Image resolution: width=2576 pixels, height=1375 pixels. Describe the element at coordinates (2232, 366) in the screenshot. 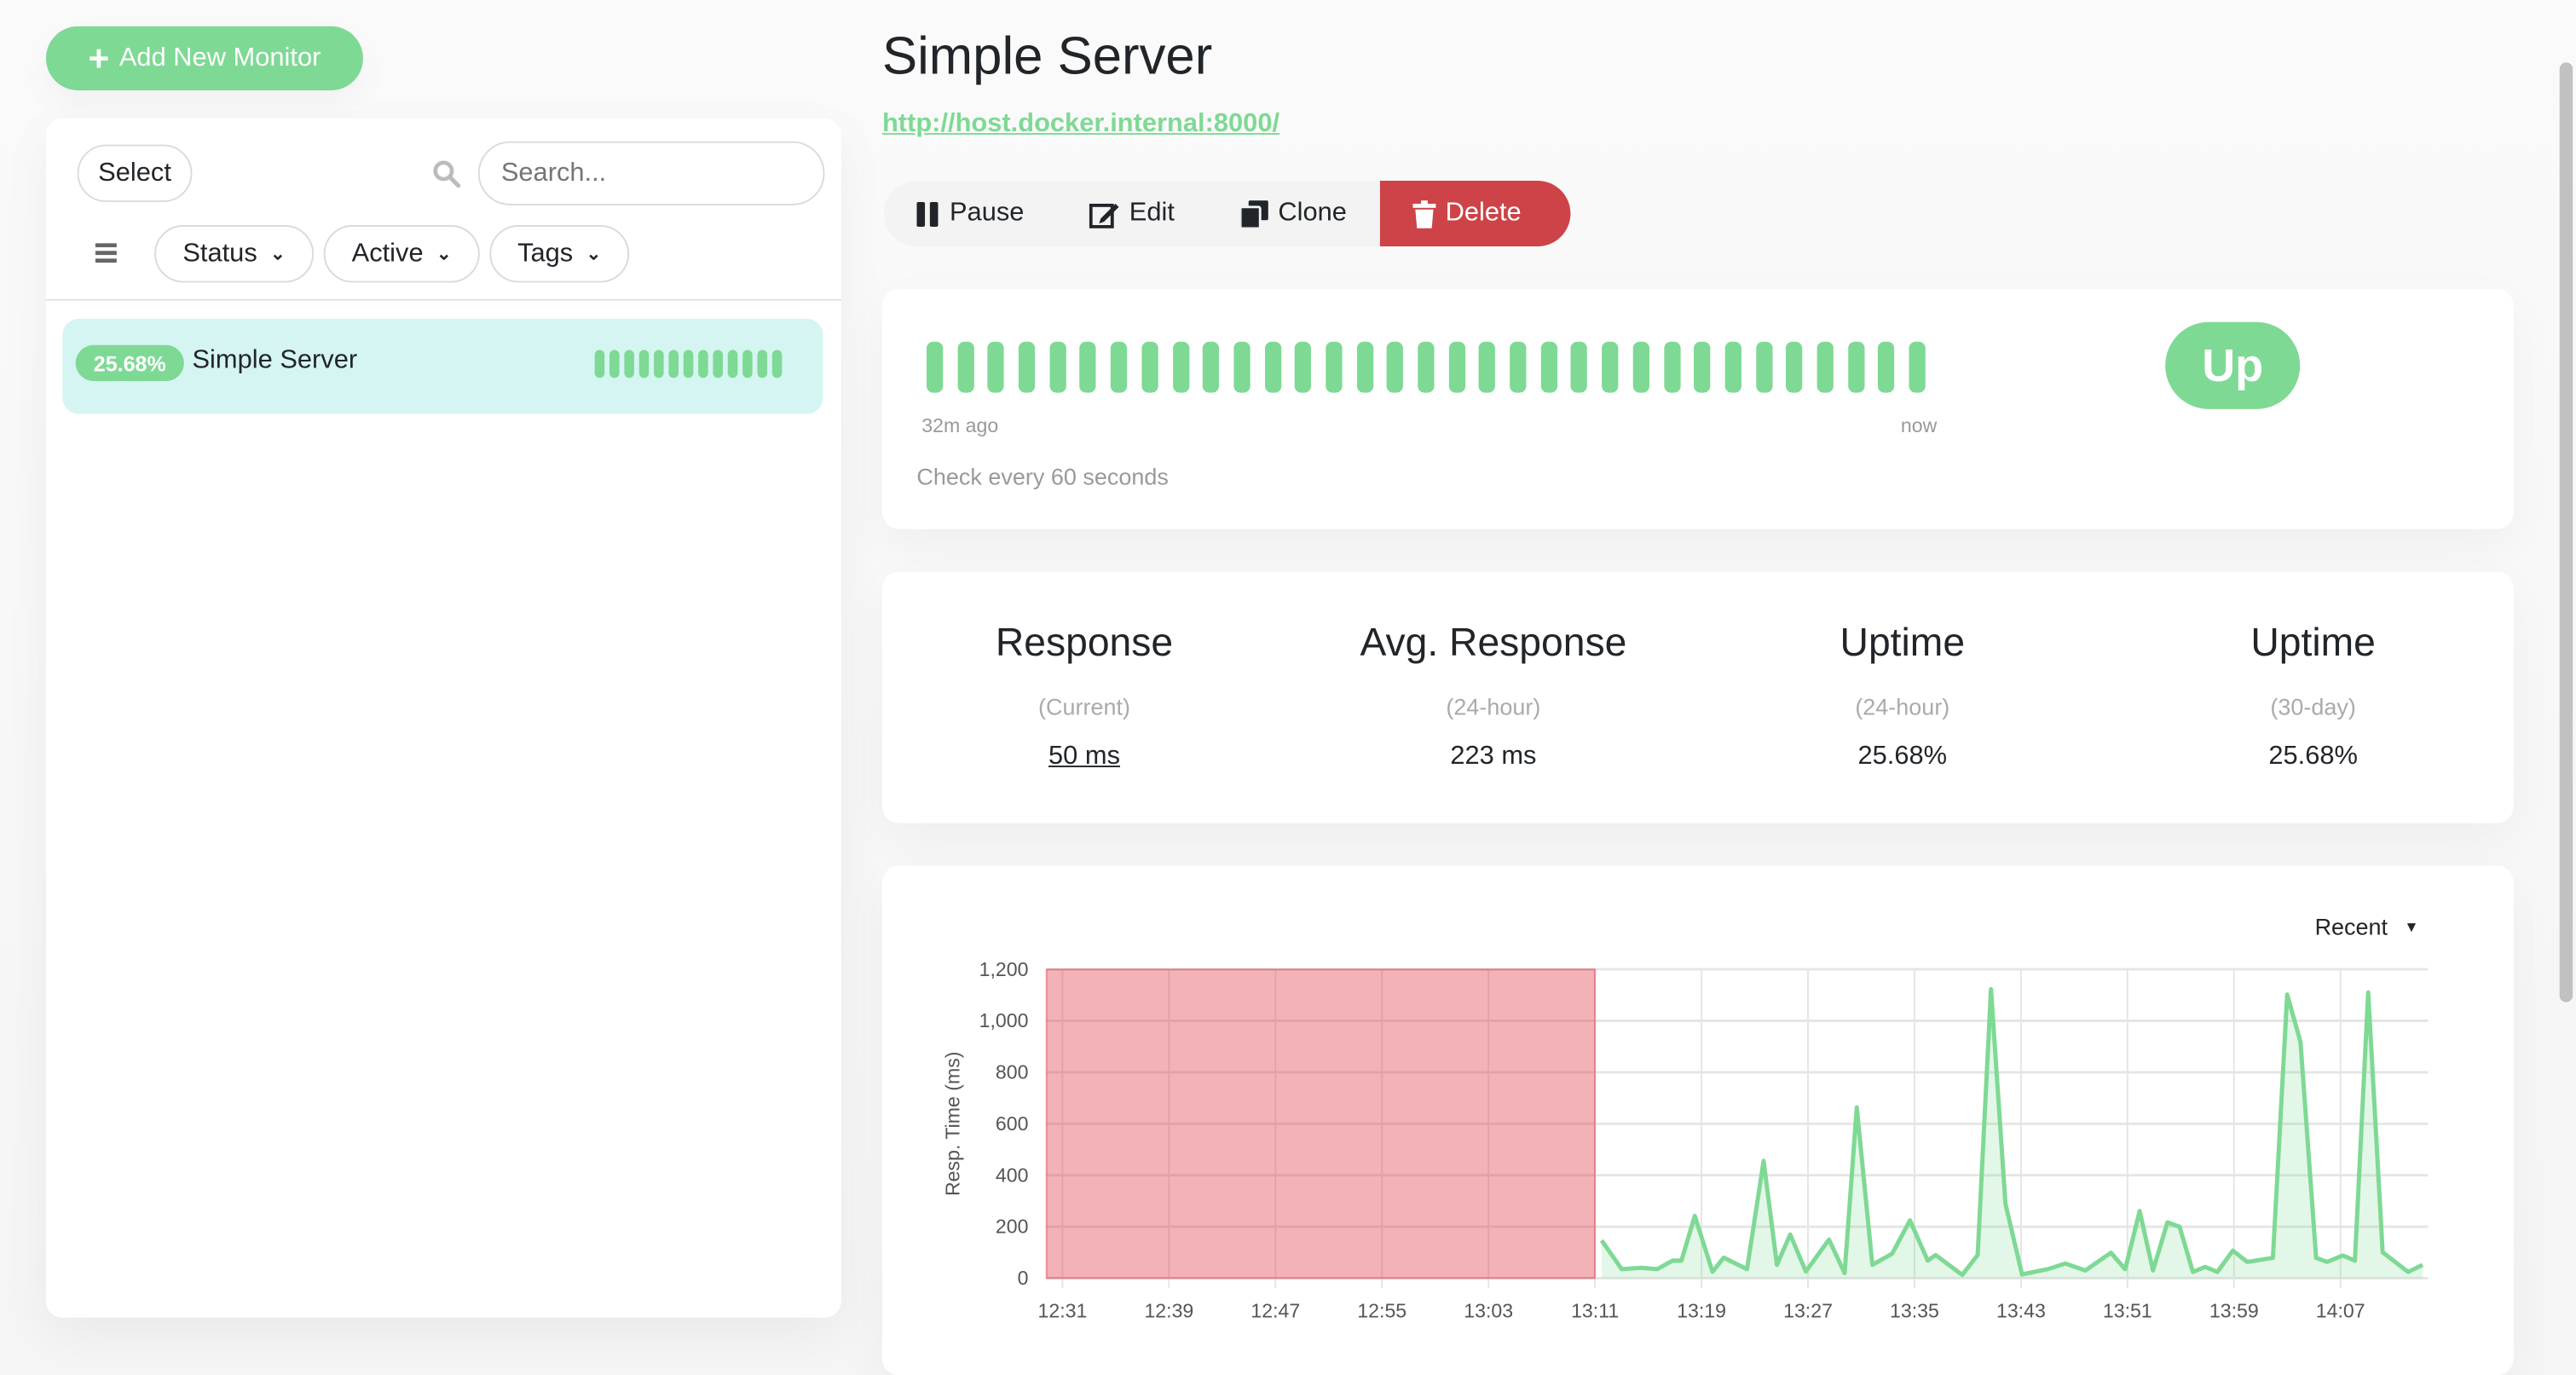

I see `status-badge: Up` at that location.